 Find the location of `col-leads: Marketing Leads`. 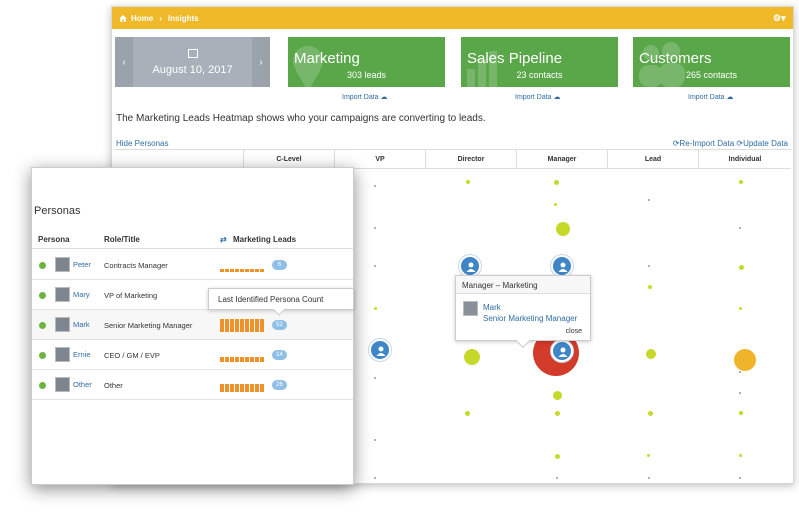

col-leads: Marketing Leads is located at coordinates (264, 239).